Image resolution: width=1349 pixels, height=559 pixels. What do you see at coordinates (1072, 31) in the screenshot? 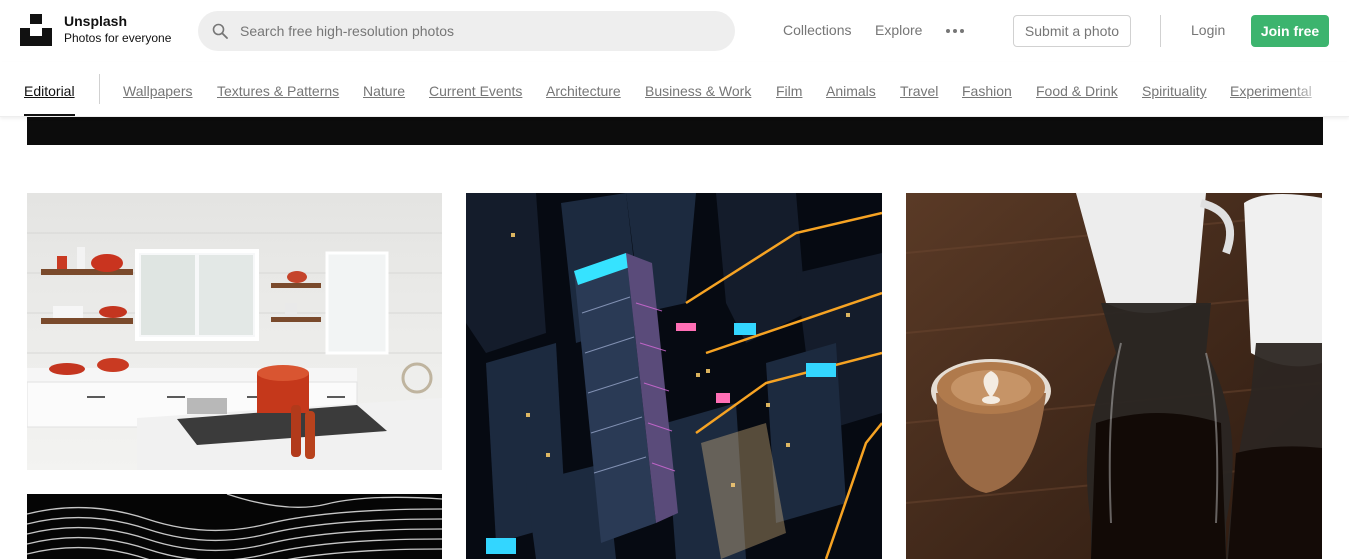
I see `submit-photo-button: Submit a photo` at bounding box center [1072, 31].